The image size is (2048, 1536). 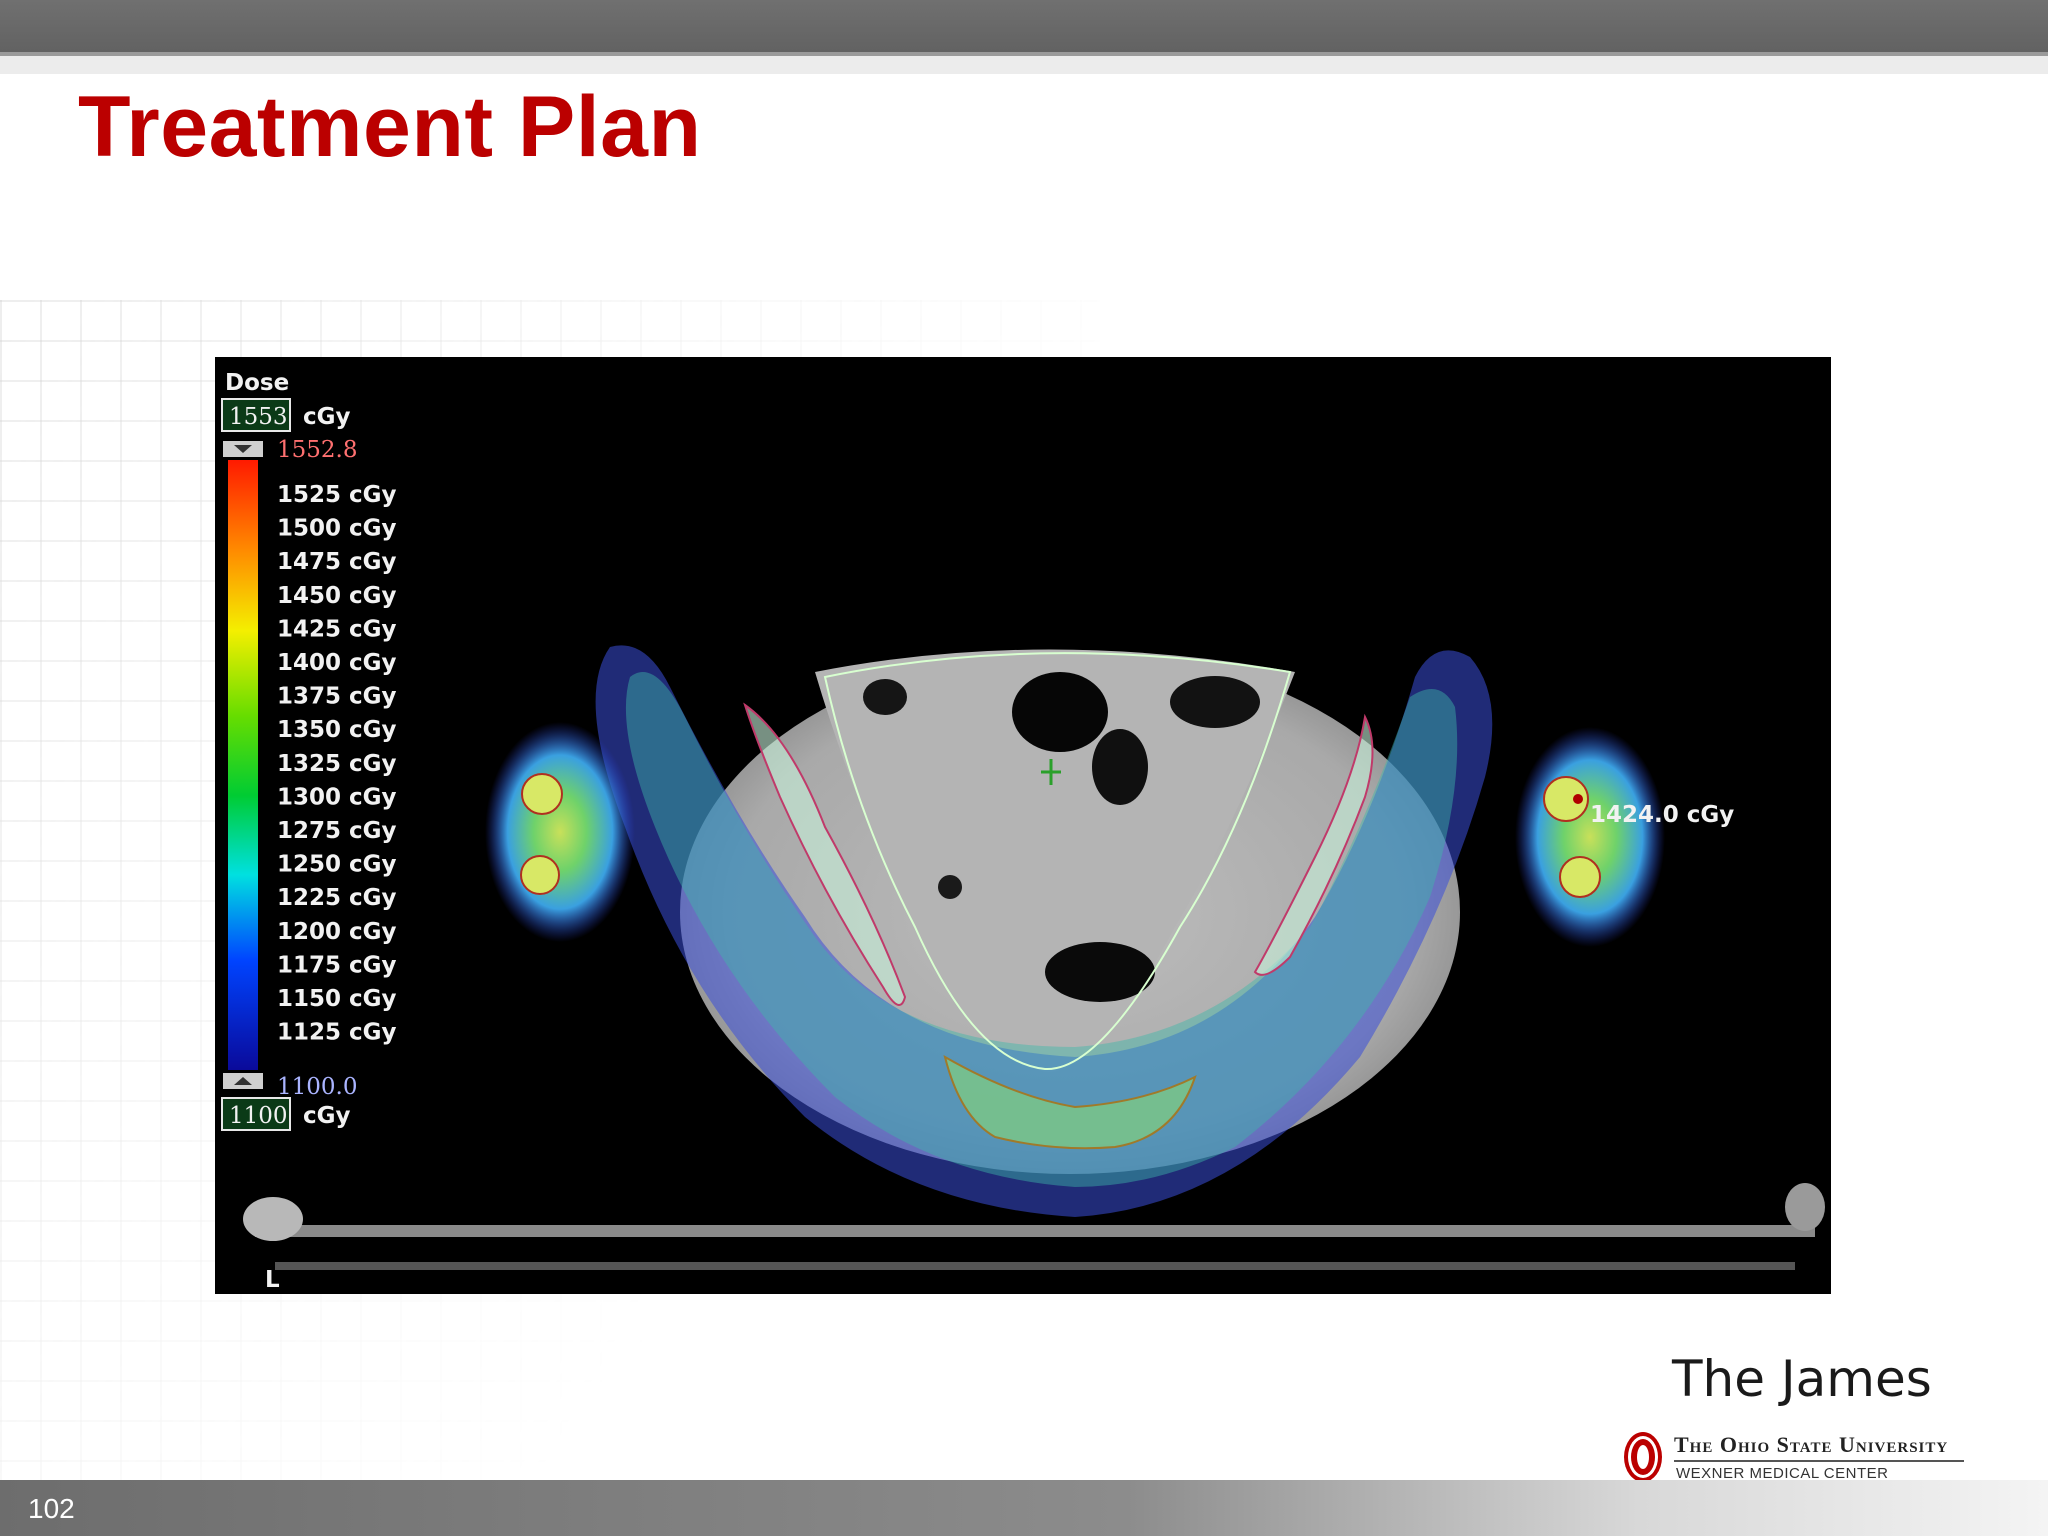 I want to click on max-dose-box-value: 1553, so click(x=258, y=417).